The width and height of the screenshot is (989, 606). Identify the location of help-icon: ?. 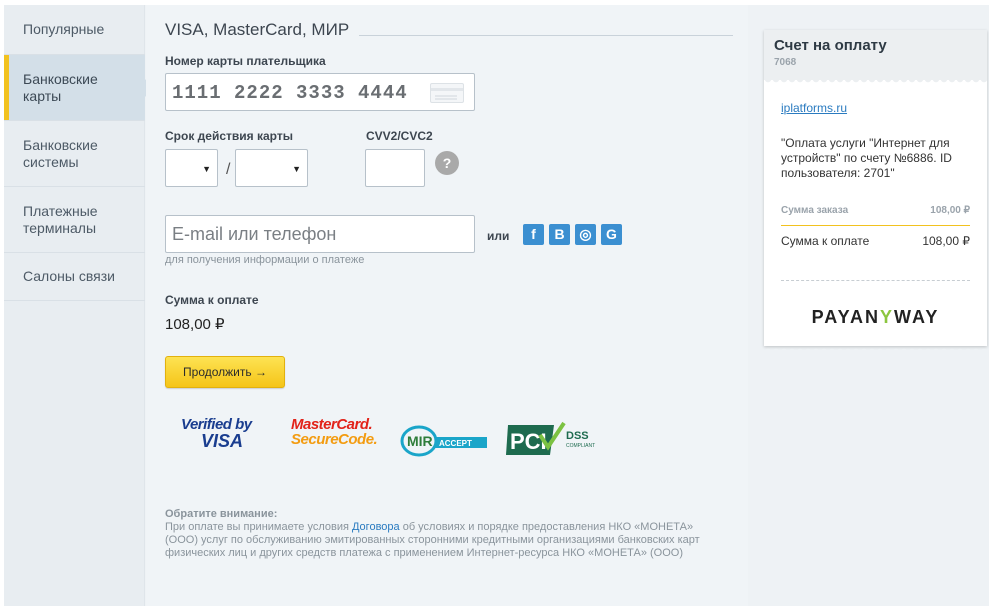
(447, 163).